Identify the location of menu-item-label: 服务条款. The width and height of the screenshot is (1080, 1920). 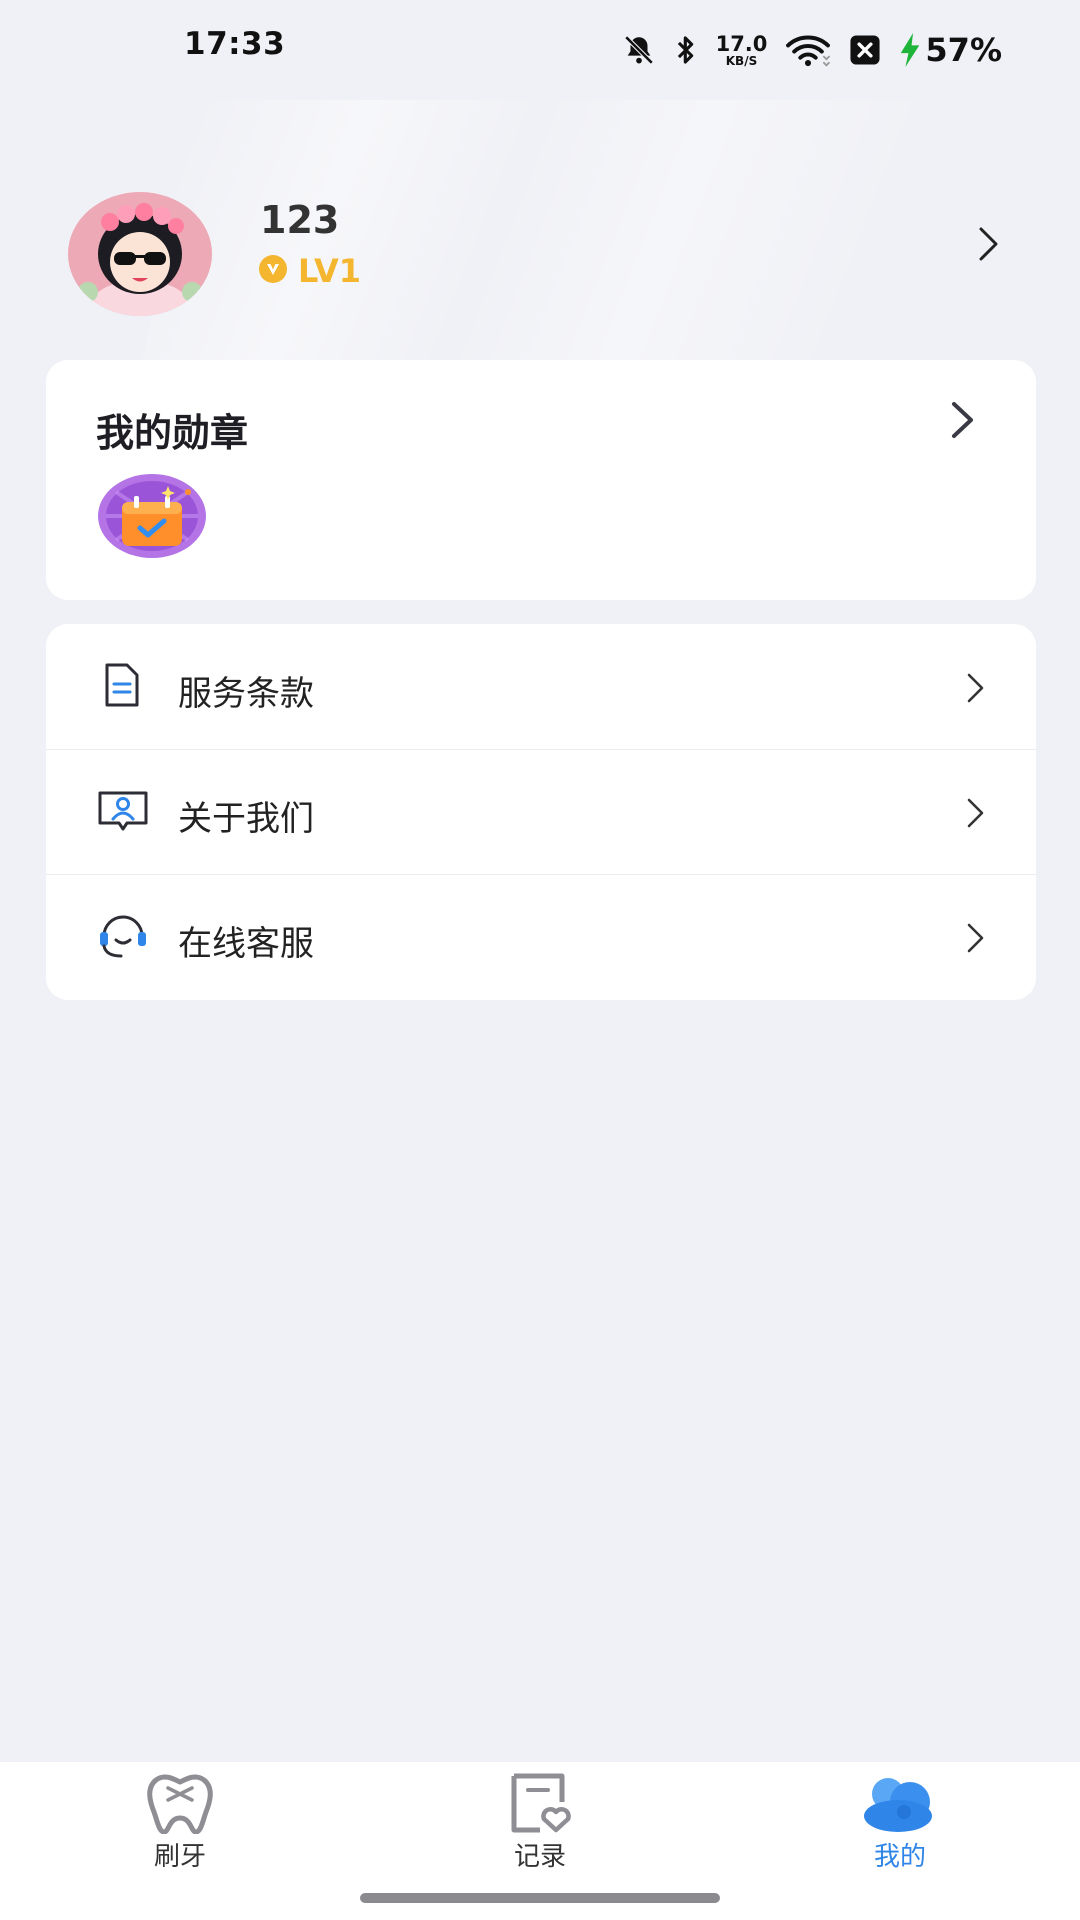
(246, 694).